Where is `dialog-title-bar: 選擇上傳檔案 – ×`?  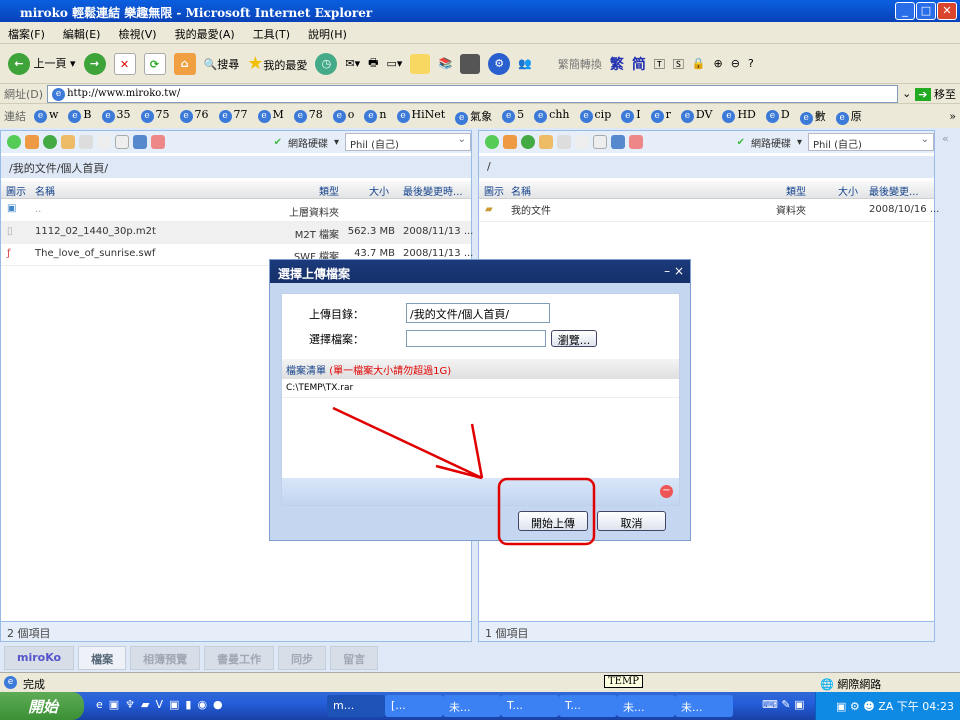
dialog-title-bar: 選擇上傳檔案 – × is located at coordinates (480, 271).